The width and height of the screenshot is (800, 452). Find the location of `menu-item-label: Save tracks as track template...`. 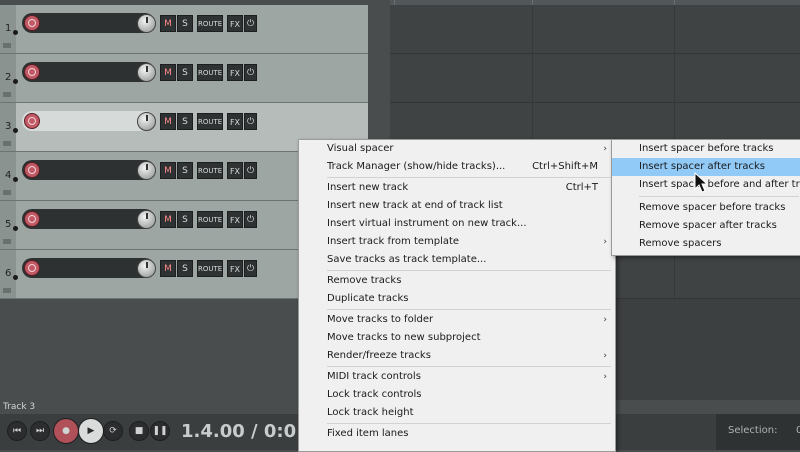

menu-item-label: Save tracks as track template... is located at coordinates (407, 259).